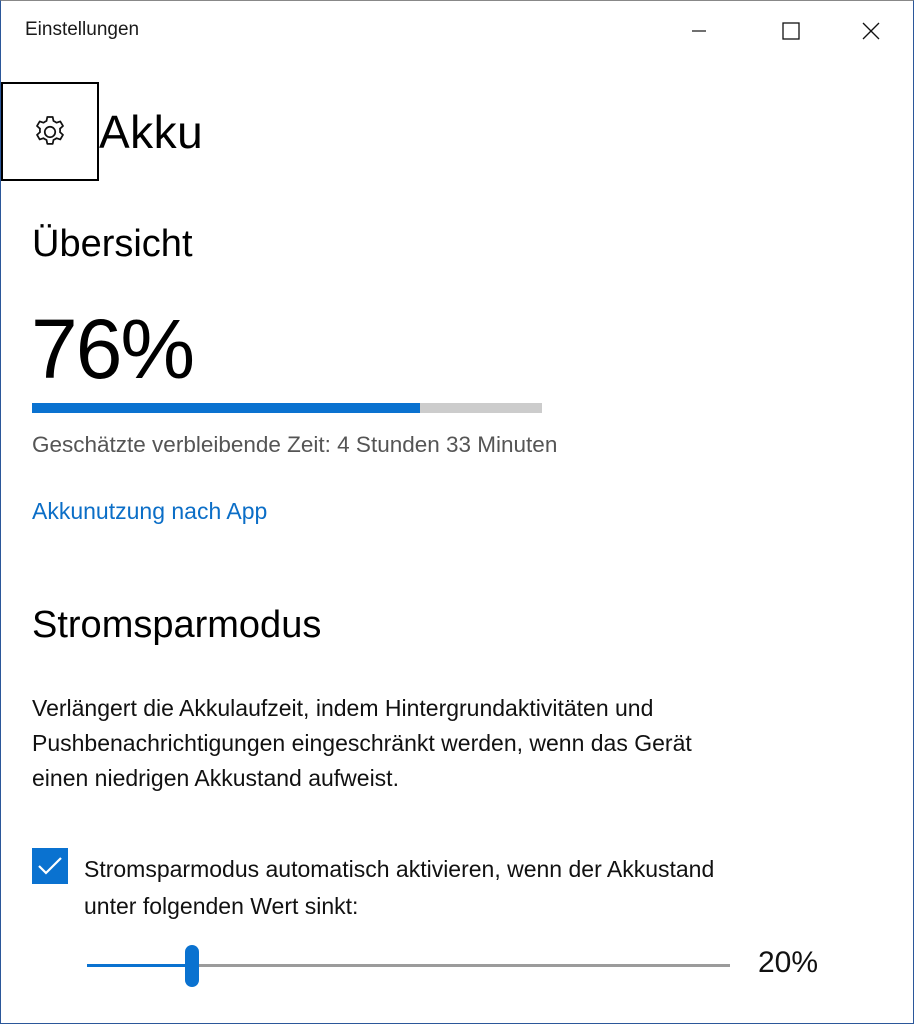 This screenshot has width=914, height=1024. What do you see at coordinates (113, 349) in the screenshot?
I see `battery-percent: 76%` at bounding box center [113, 349].